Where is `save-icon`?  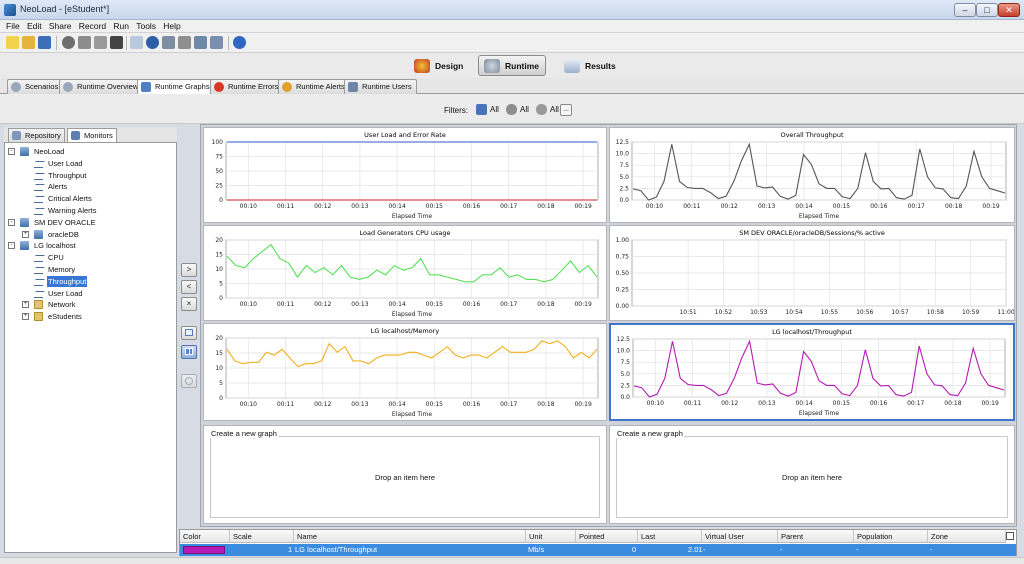 save-icon is located at coordinates (44, 42).